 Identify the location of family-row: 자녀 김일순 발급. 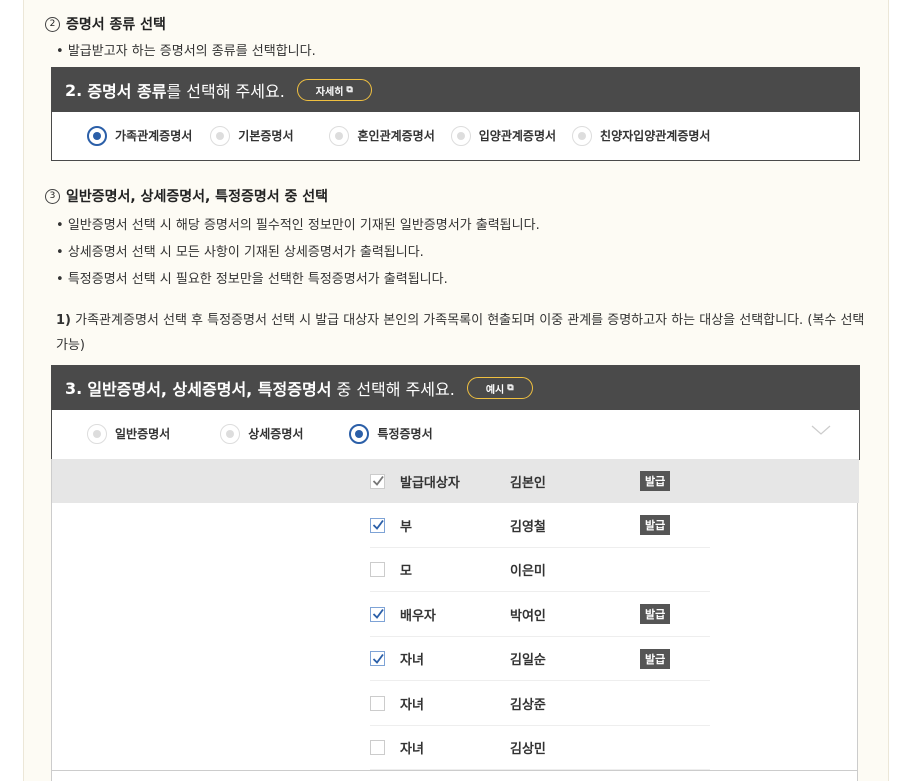
(540, 659).